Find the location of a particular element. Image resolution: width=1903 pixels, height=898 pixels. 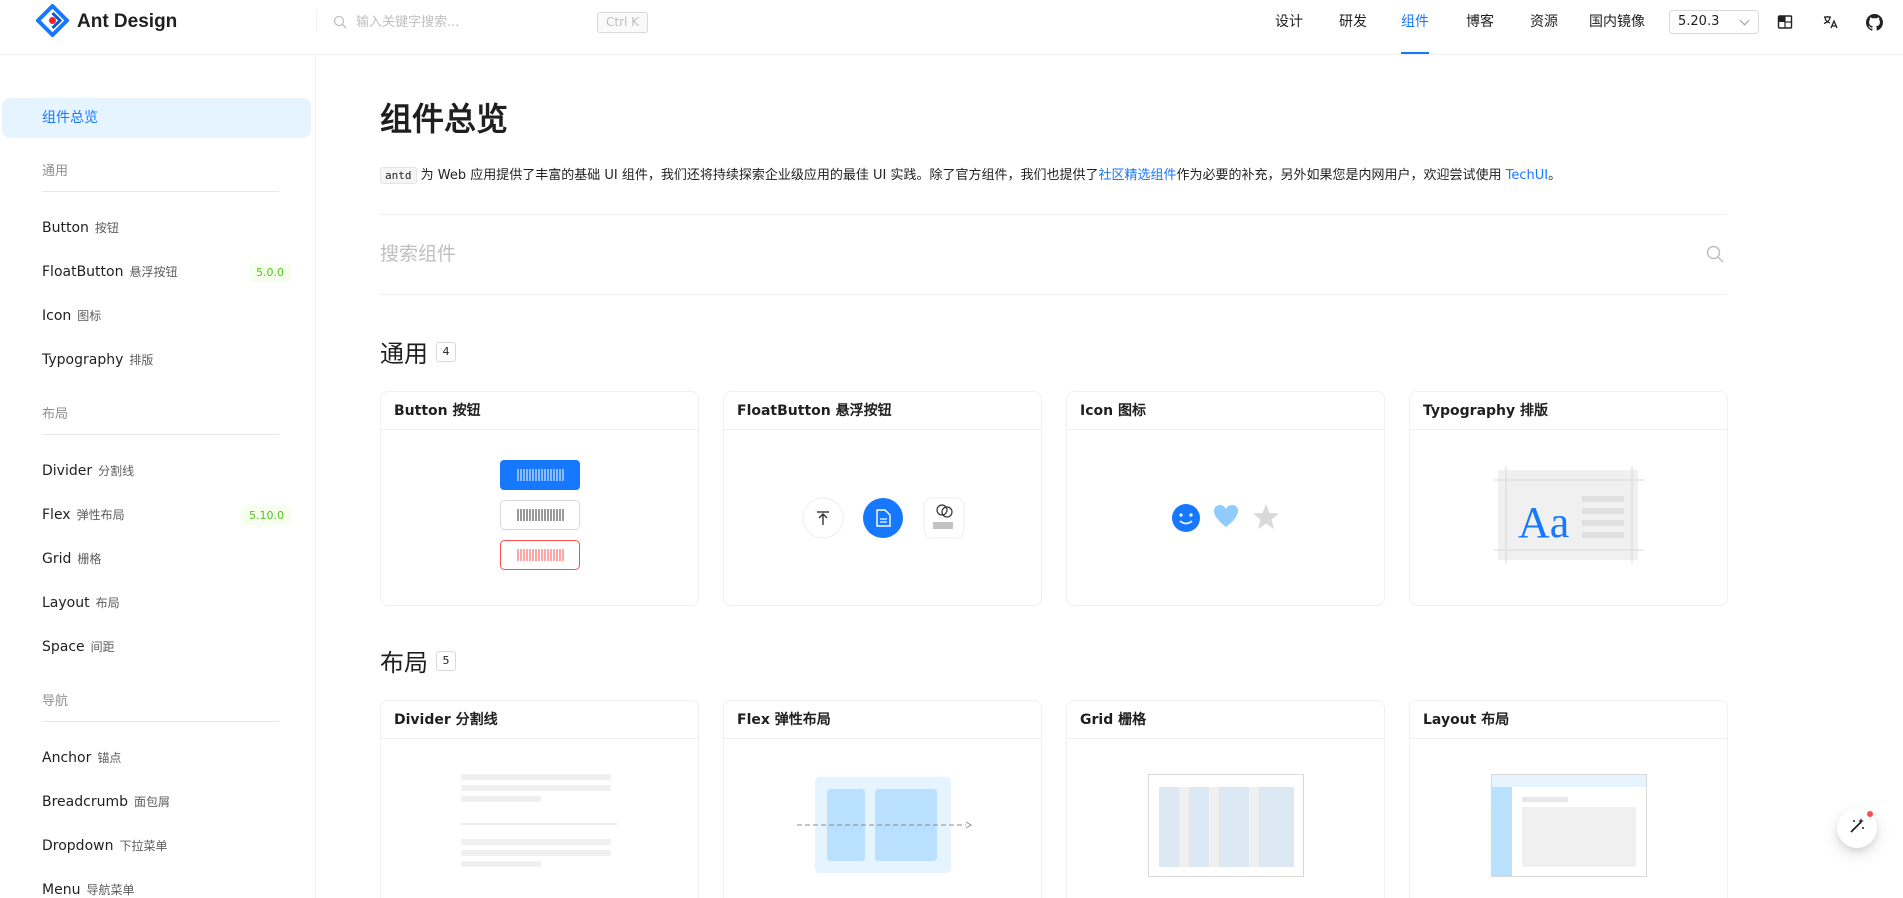

sidebar-item-sublabel: 栅格 is located at coordinates (89, 559).